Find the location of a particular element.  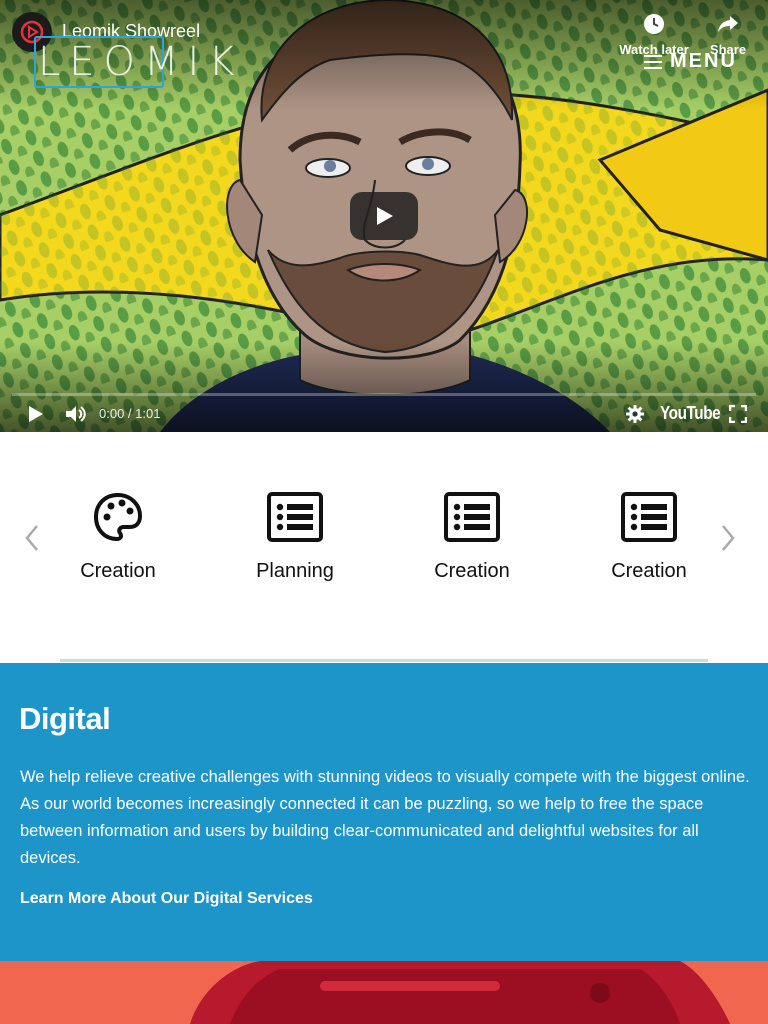

chevron-right-icon is located at coordinates (728, 538).